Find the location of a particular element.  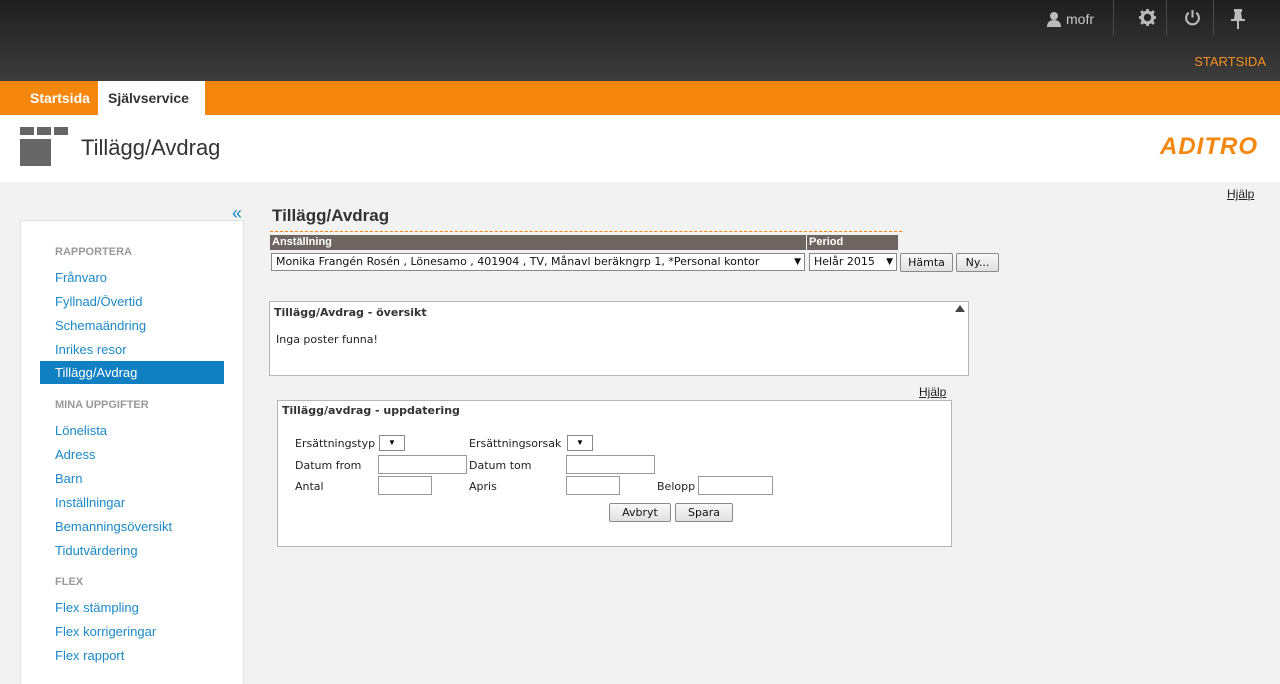

overview-empty-message: Inga poster funna! is located at coordinates (327, 339).